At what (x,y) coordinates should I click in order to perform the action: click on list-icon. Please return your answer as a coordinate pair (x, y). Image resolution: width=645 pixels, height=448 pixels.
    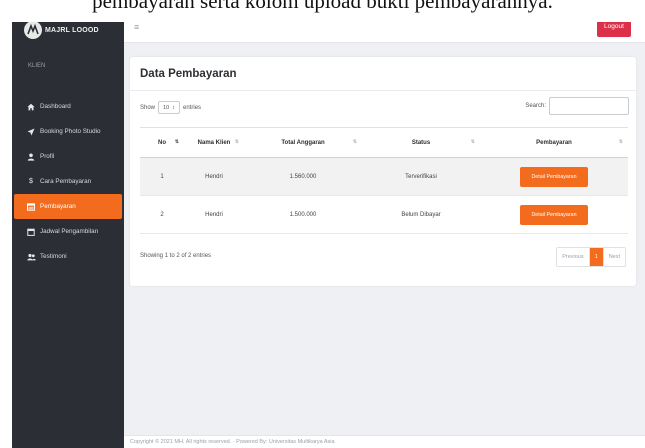
    Looking at the image, I should click on (31, 206).